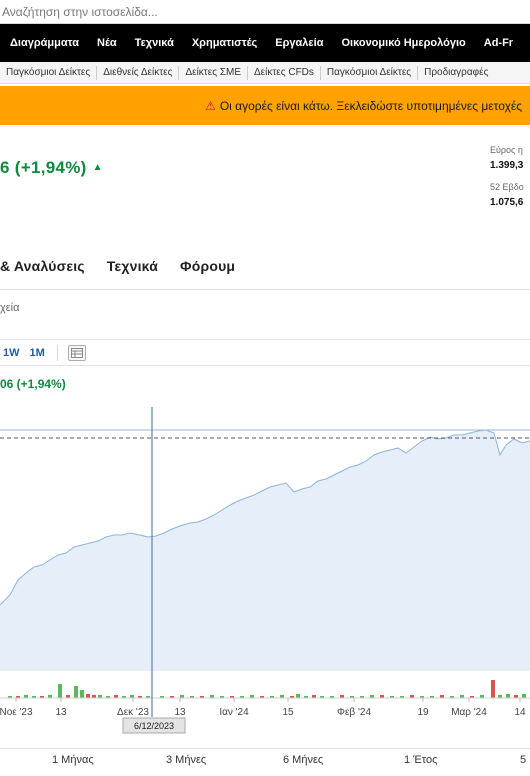 The width and height of the screenshot is (530, 776). What do you see at coordinates (507, 187) in the screenshot?
I see `week52-range-label: 52 Εβδο` at bounding box center [507, 187].